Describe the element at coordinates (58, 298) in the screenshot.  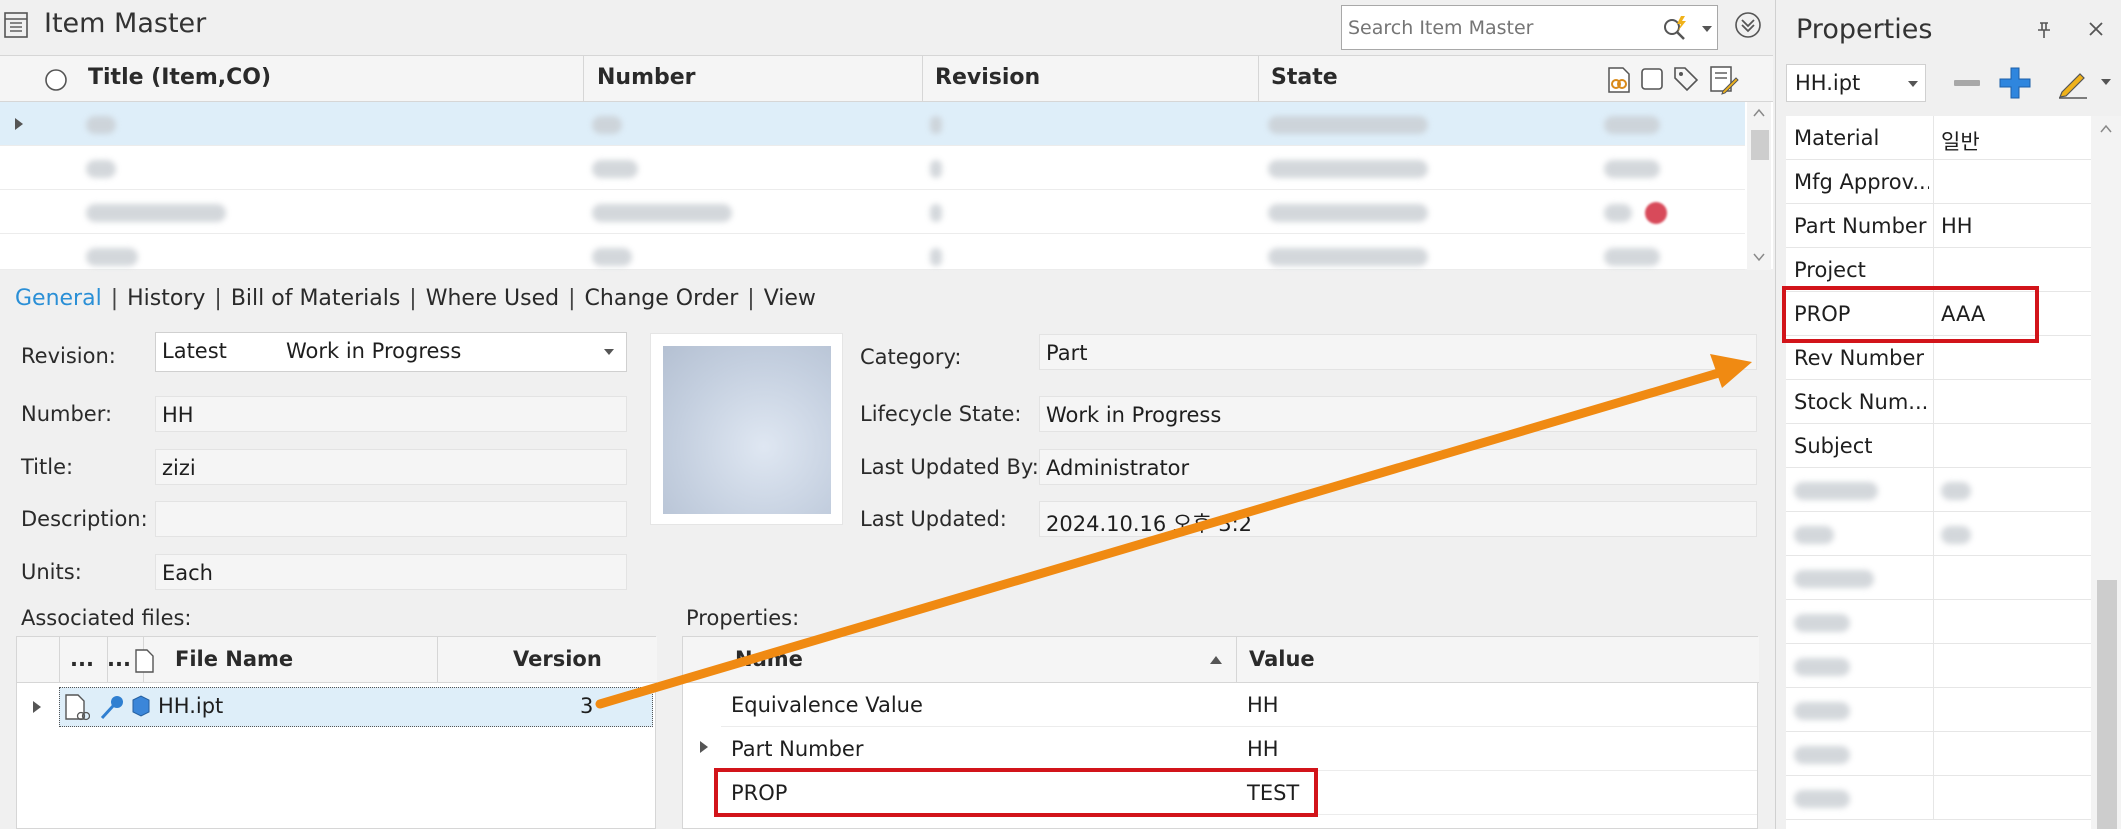
I see `tab-general: General` at that location.